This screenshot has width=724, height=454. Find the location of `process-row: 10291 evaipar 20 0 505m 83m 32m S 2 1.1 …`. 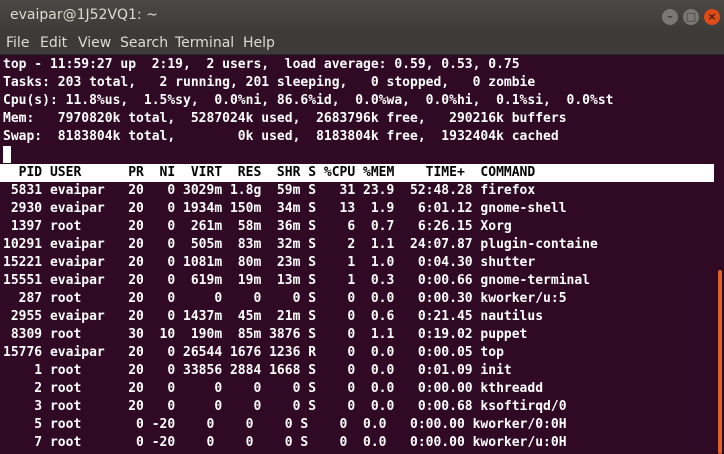

process-row: 10291 evaipar 20 0 505m 83m 32m S 2 1.1 … is located at coordinates (300, 244).